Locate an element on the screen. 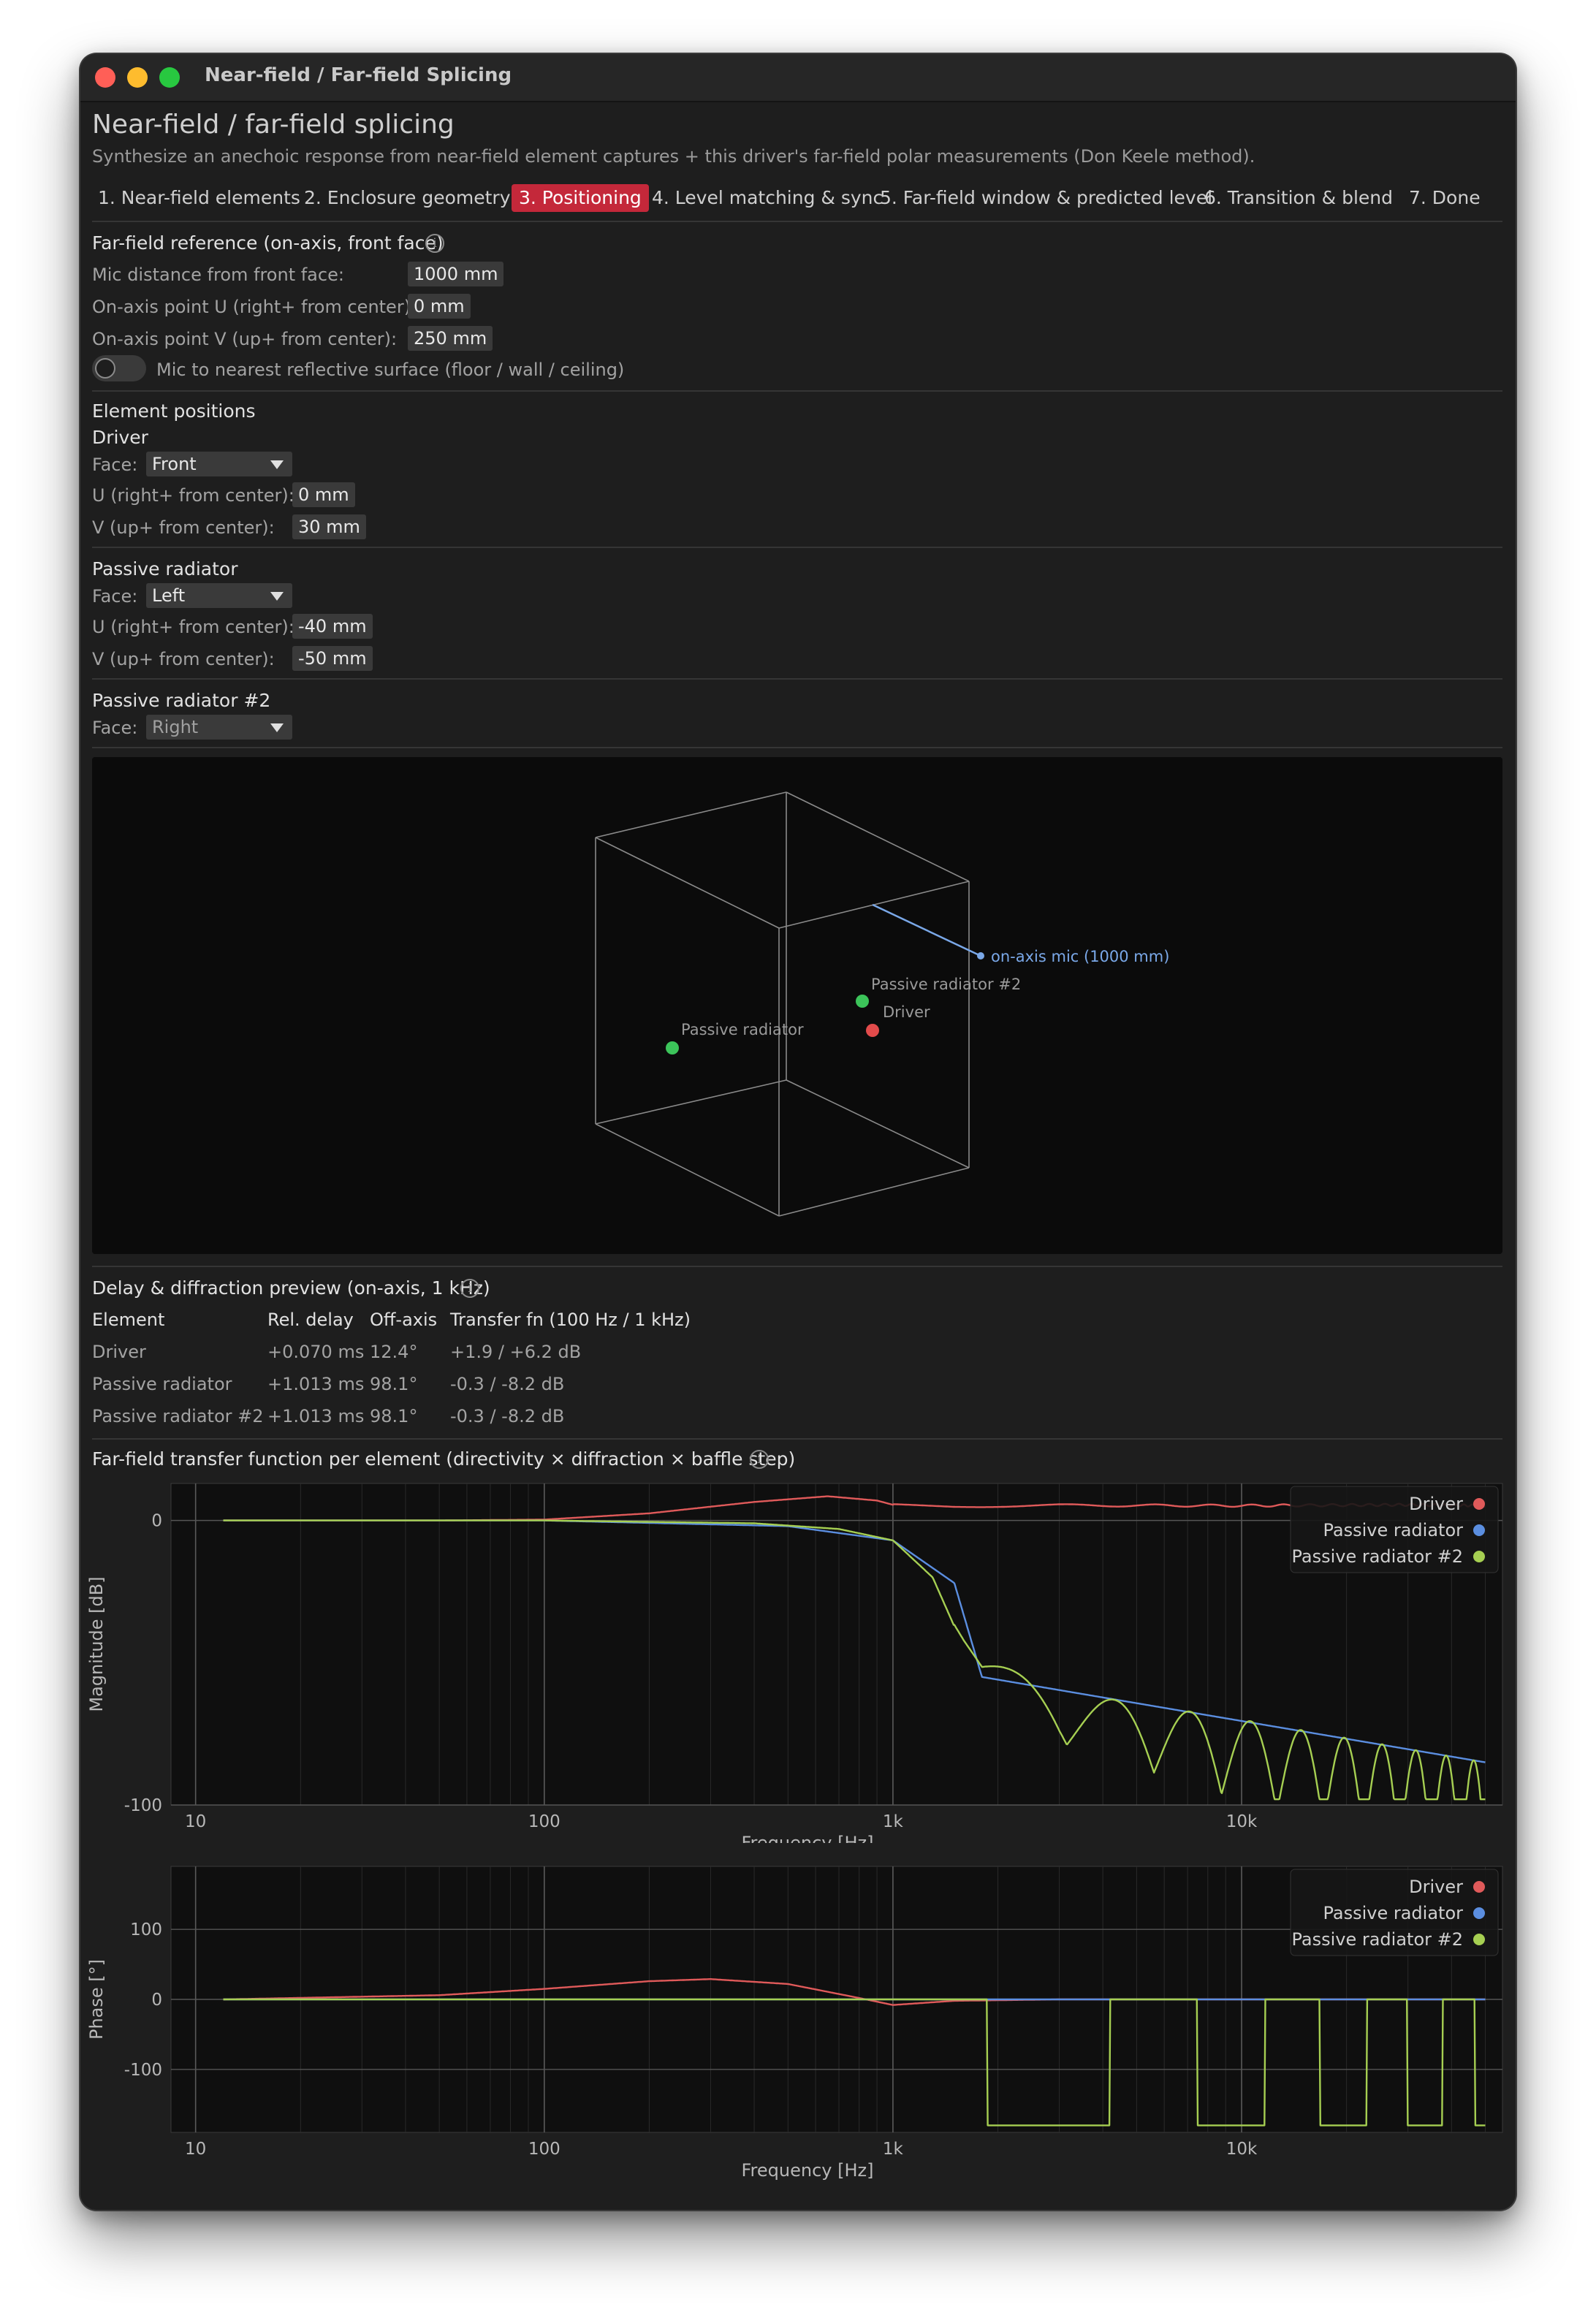 The height and width of the screenshot is (2318, 1596). mic-distance-field: 1000 mm is located at coordinates (456, 274).